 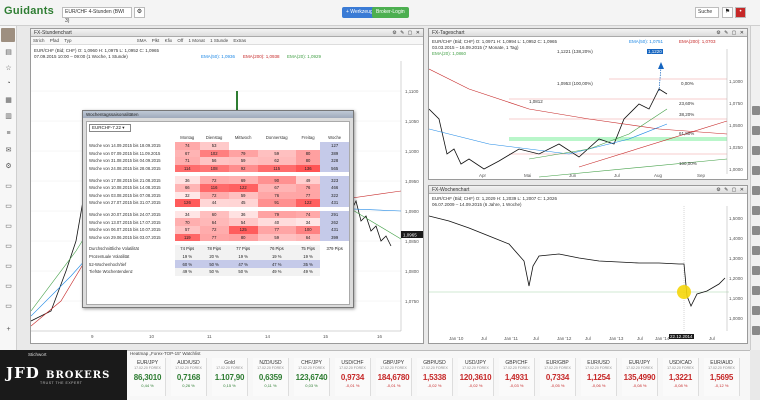 I want to click on ticker-tile: Gold 17.02.20 FOREX 1.107,90 0,15 %, so click(x=230, y=377).